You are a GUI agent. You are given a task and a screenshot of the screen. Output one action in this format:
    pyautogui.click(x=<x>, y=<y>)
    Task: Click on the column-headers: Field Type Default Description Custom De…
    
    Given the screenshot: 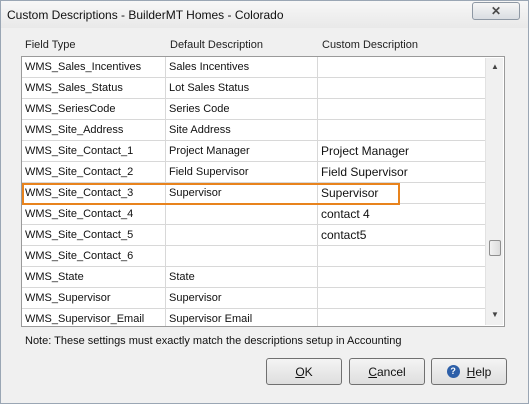 What is the action you would take?
    pyautogui.click(x=265, y=47)
    